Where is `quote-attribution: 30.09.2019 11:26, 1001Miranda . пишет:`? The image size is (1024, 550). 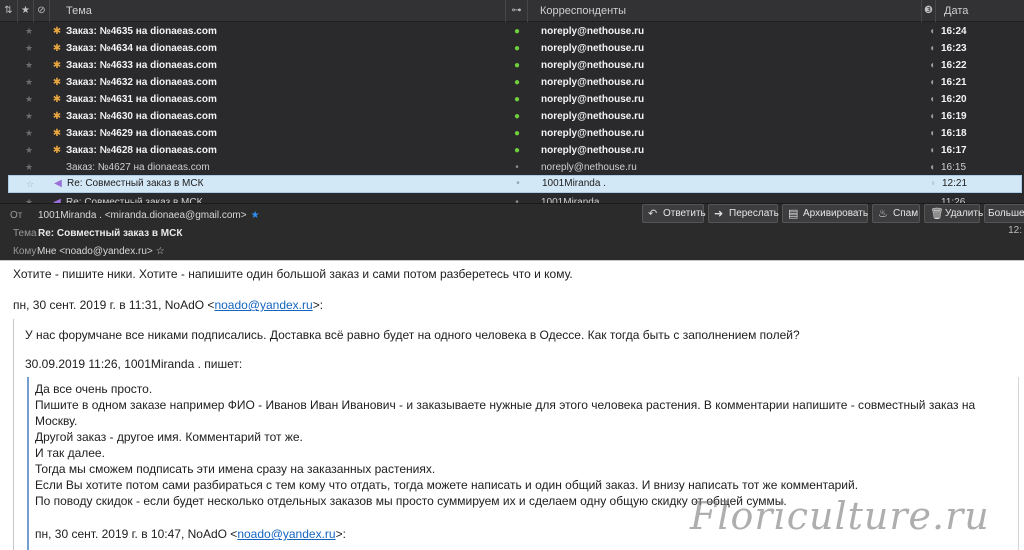 quote-attribution: 30.09.2019 11:26, 1001Miranda . пишет: is located at coordinates (134, 364).